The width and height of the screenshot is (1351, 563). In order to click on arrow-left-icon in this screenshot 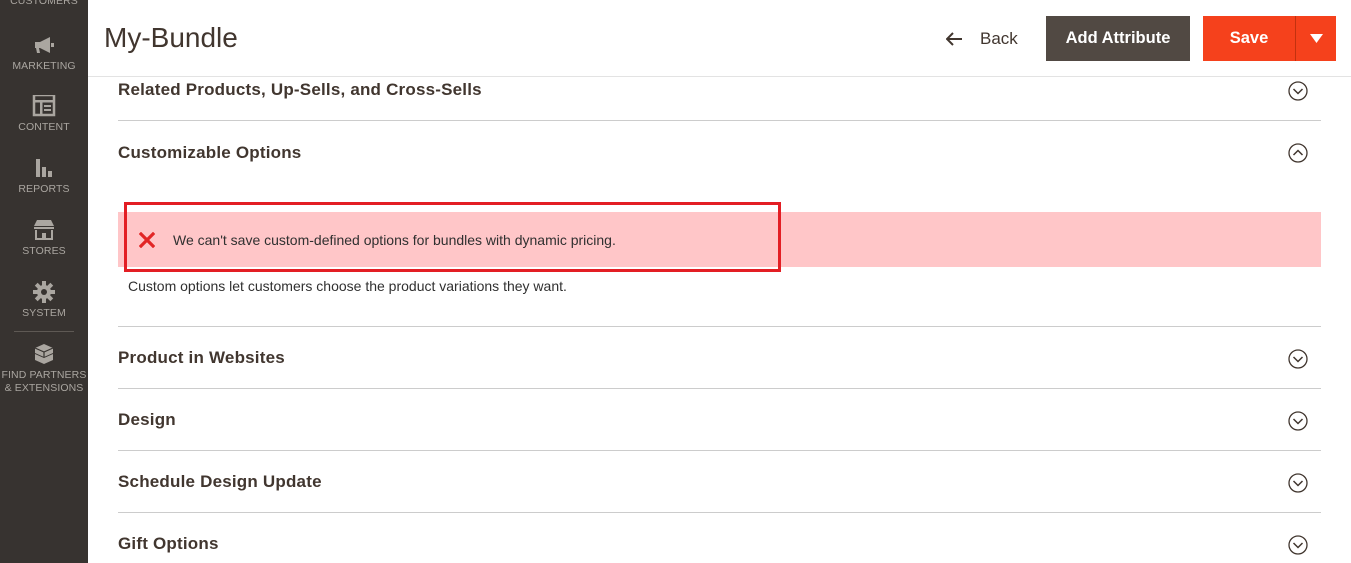, I will do `click(954, 39)`.